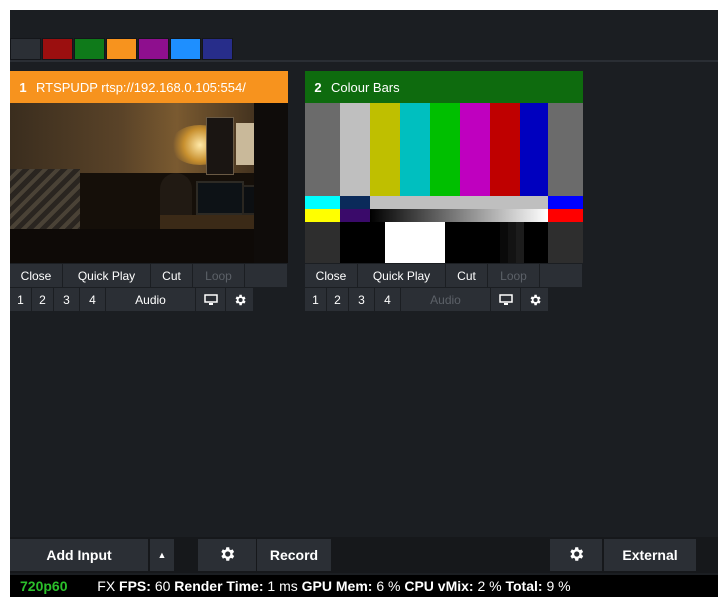  I want to click on cpu-total-value: 9 %, so click(558, 586).